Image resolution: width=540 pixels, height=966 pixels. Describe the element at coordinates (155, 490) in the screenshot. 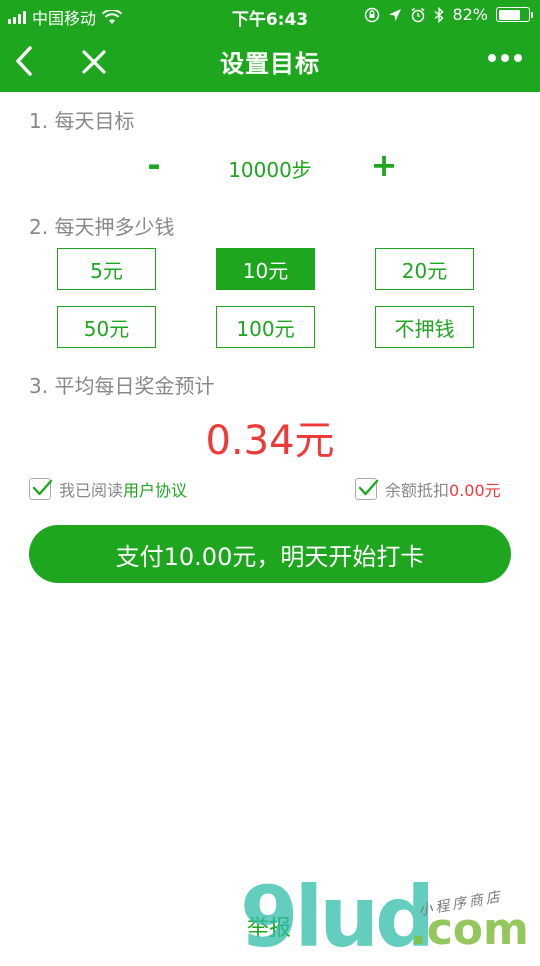

I see `user-agreement-link: 用户协议` at that location.